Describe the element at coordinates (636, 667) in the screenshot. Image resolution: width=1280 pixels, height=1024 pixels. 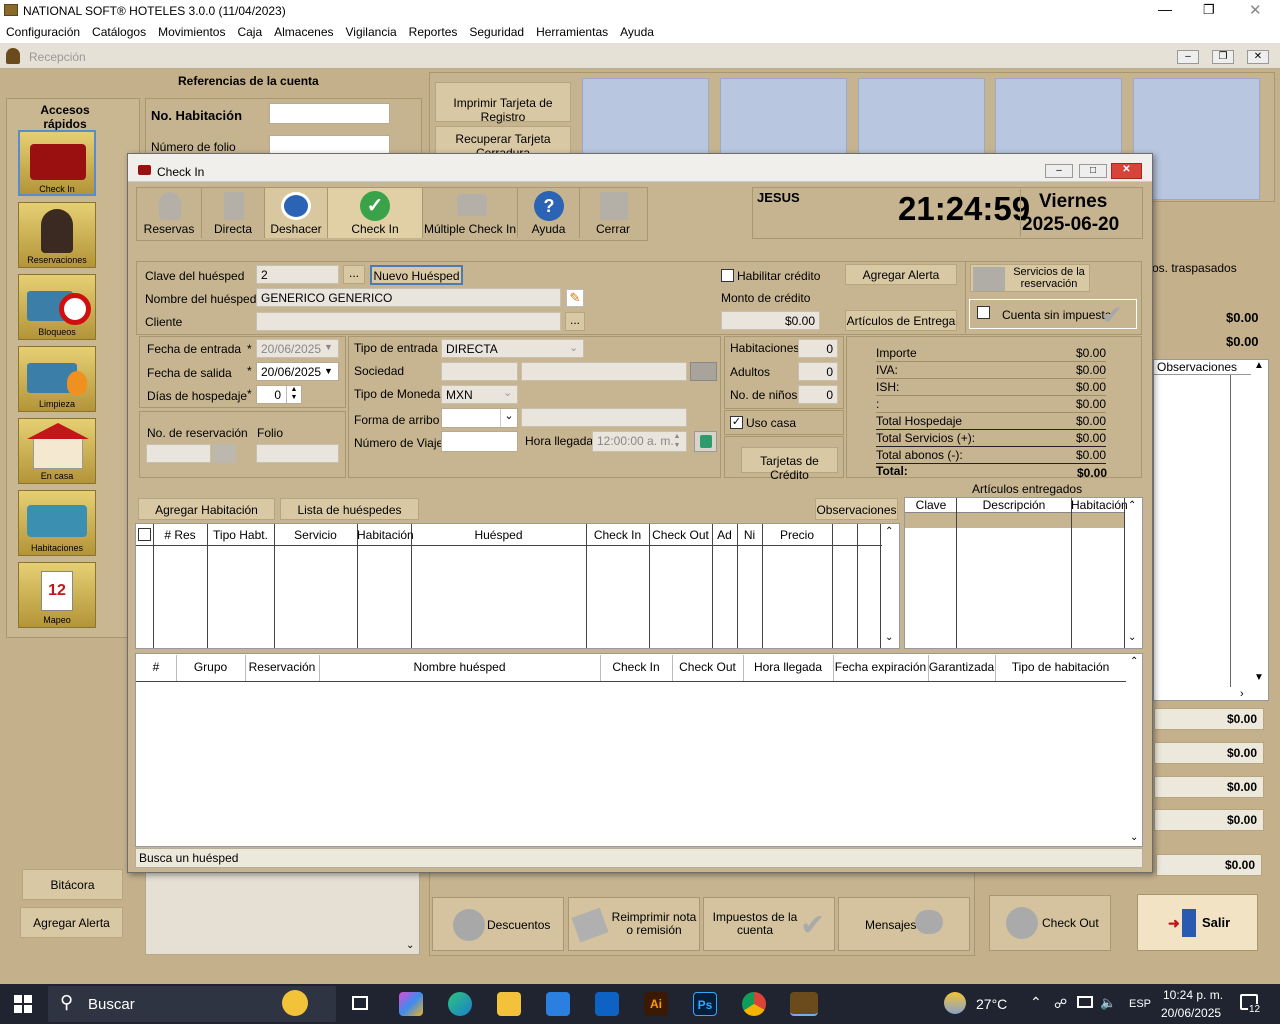
I see `guest-list-col-header: Check In` at that location.